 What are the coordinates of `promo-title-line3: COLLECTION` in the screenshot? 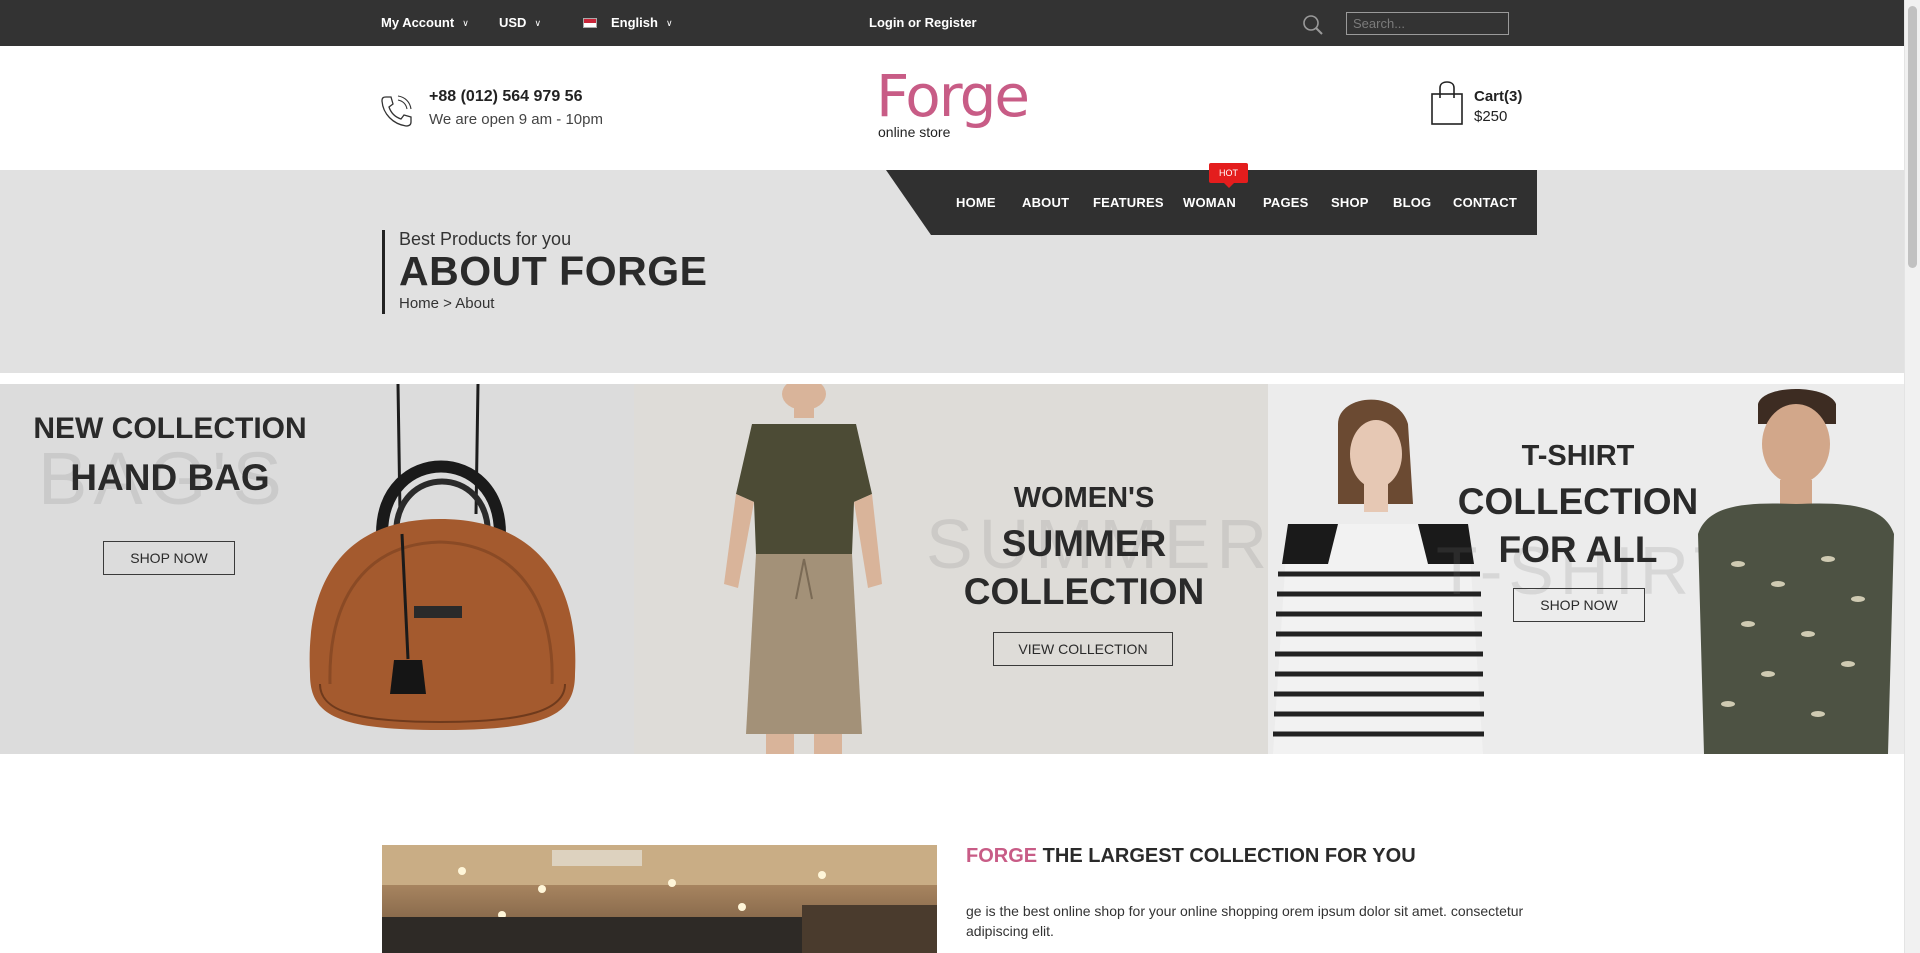 It's located at (1084, 591).